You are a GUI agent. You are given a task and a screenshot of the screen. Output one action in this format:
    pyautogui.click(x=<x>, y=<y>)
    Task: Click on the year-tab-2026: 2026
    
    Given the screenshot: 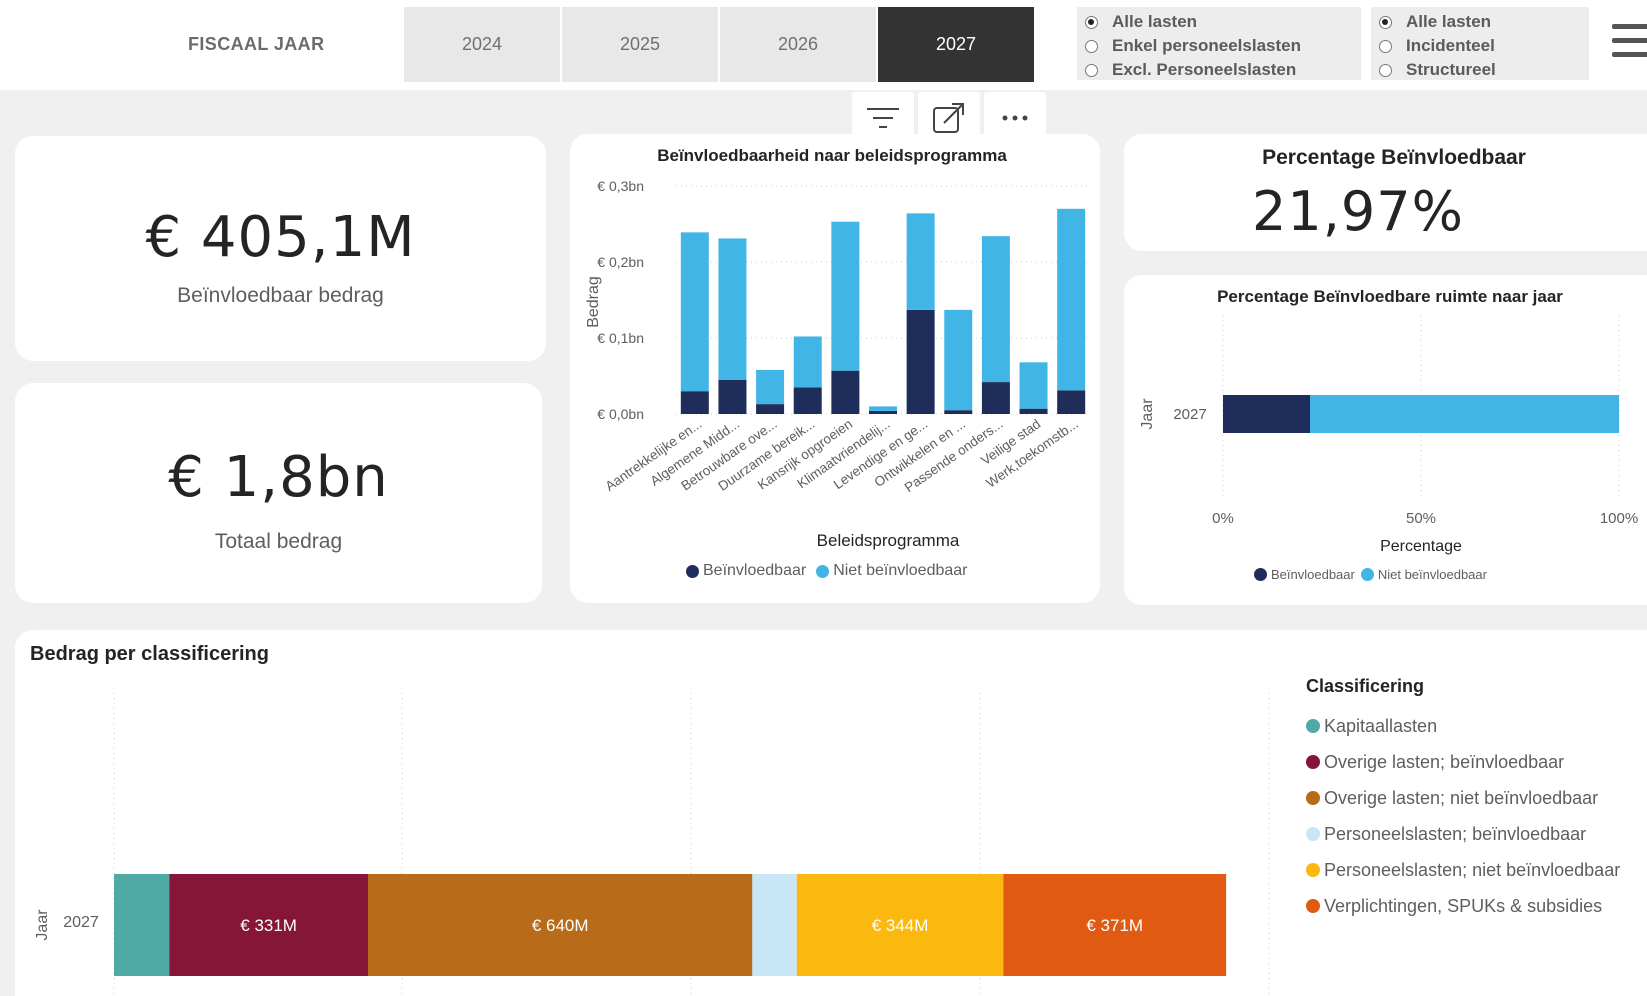 What is the action you would take?
    pyautogui.click(x=798, y=44)
    